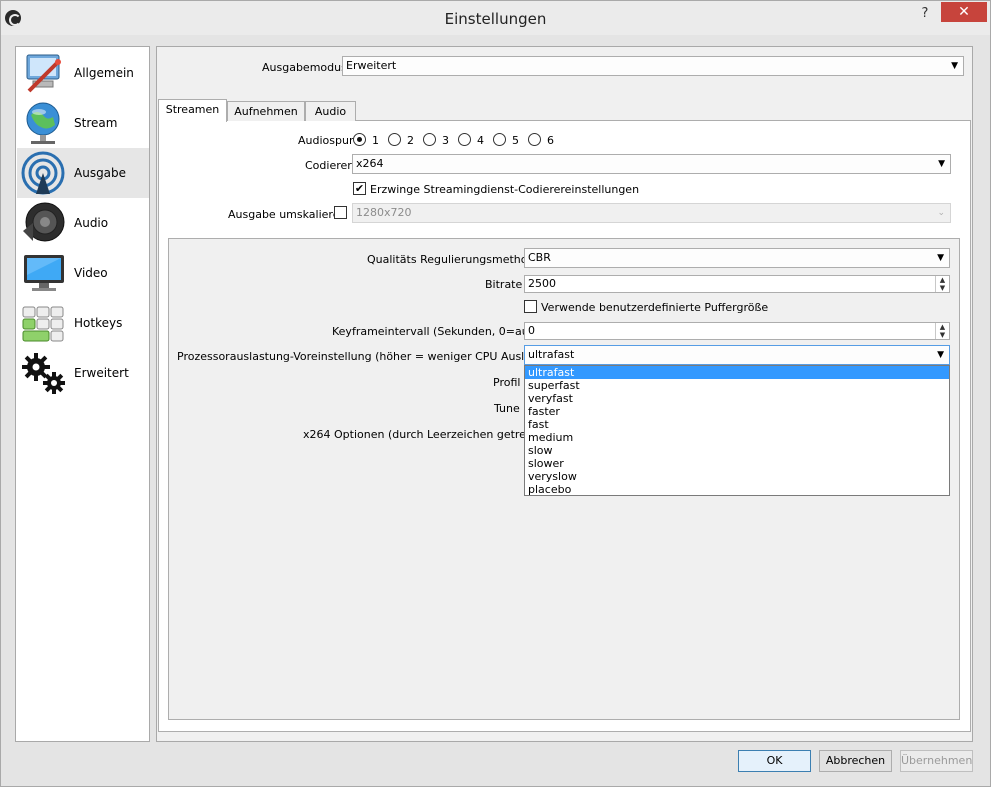 Image resolution: width=991 pixels, height=787 pixels. Describe the element at coordinates (551, 354) in the screenshot. I see `cpu-preset-value: ultrafast` at that location.